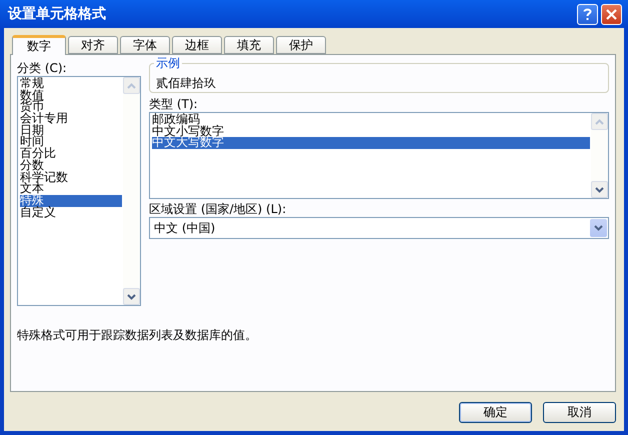  I want to click on field-label: 区域设置 (国家/地区) (L):, so click(218, 209).